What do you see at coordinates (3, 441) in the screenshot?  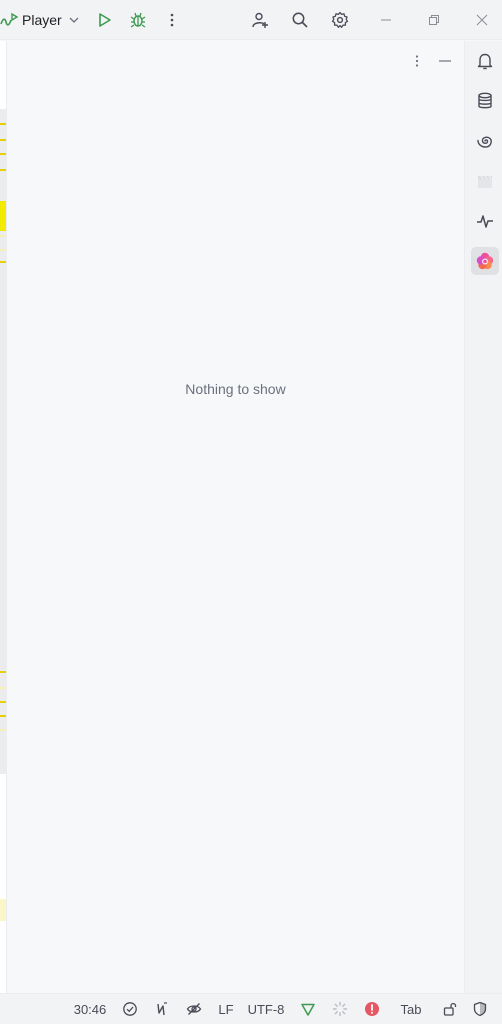 I see `error-stripe` at bounding box center [3, 441].